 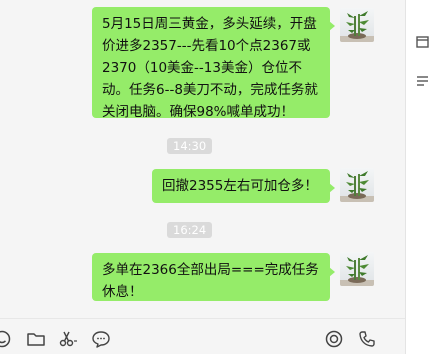 I want to click on folder-icon, so click(x=36, y=339).